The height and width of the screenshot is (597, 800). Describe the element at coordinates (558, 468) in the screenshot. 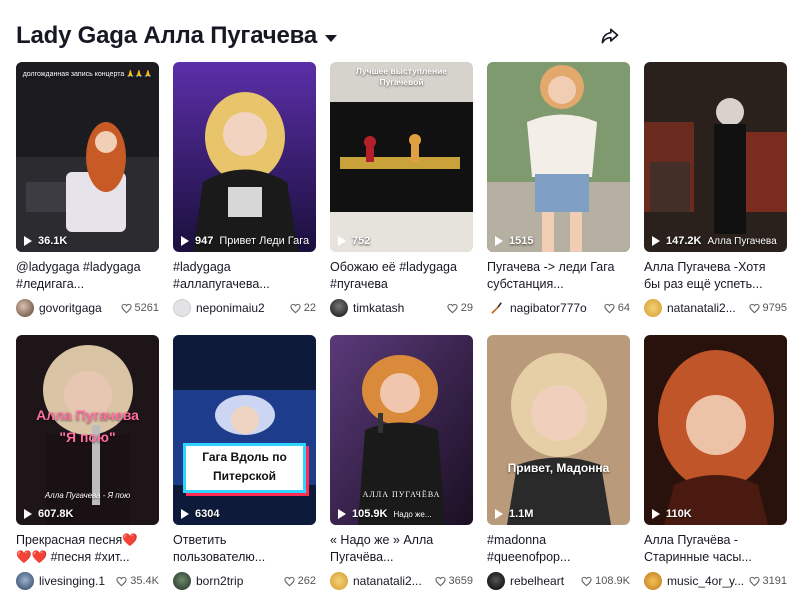

I see `overlay-text: Привет, Мадонна` at that location.